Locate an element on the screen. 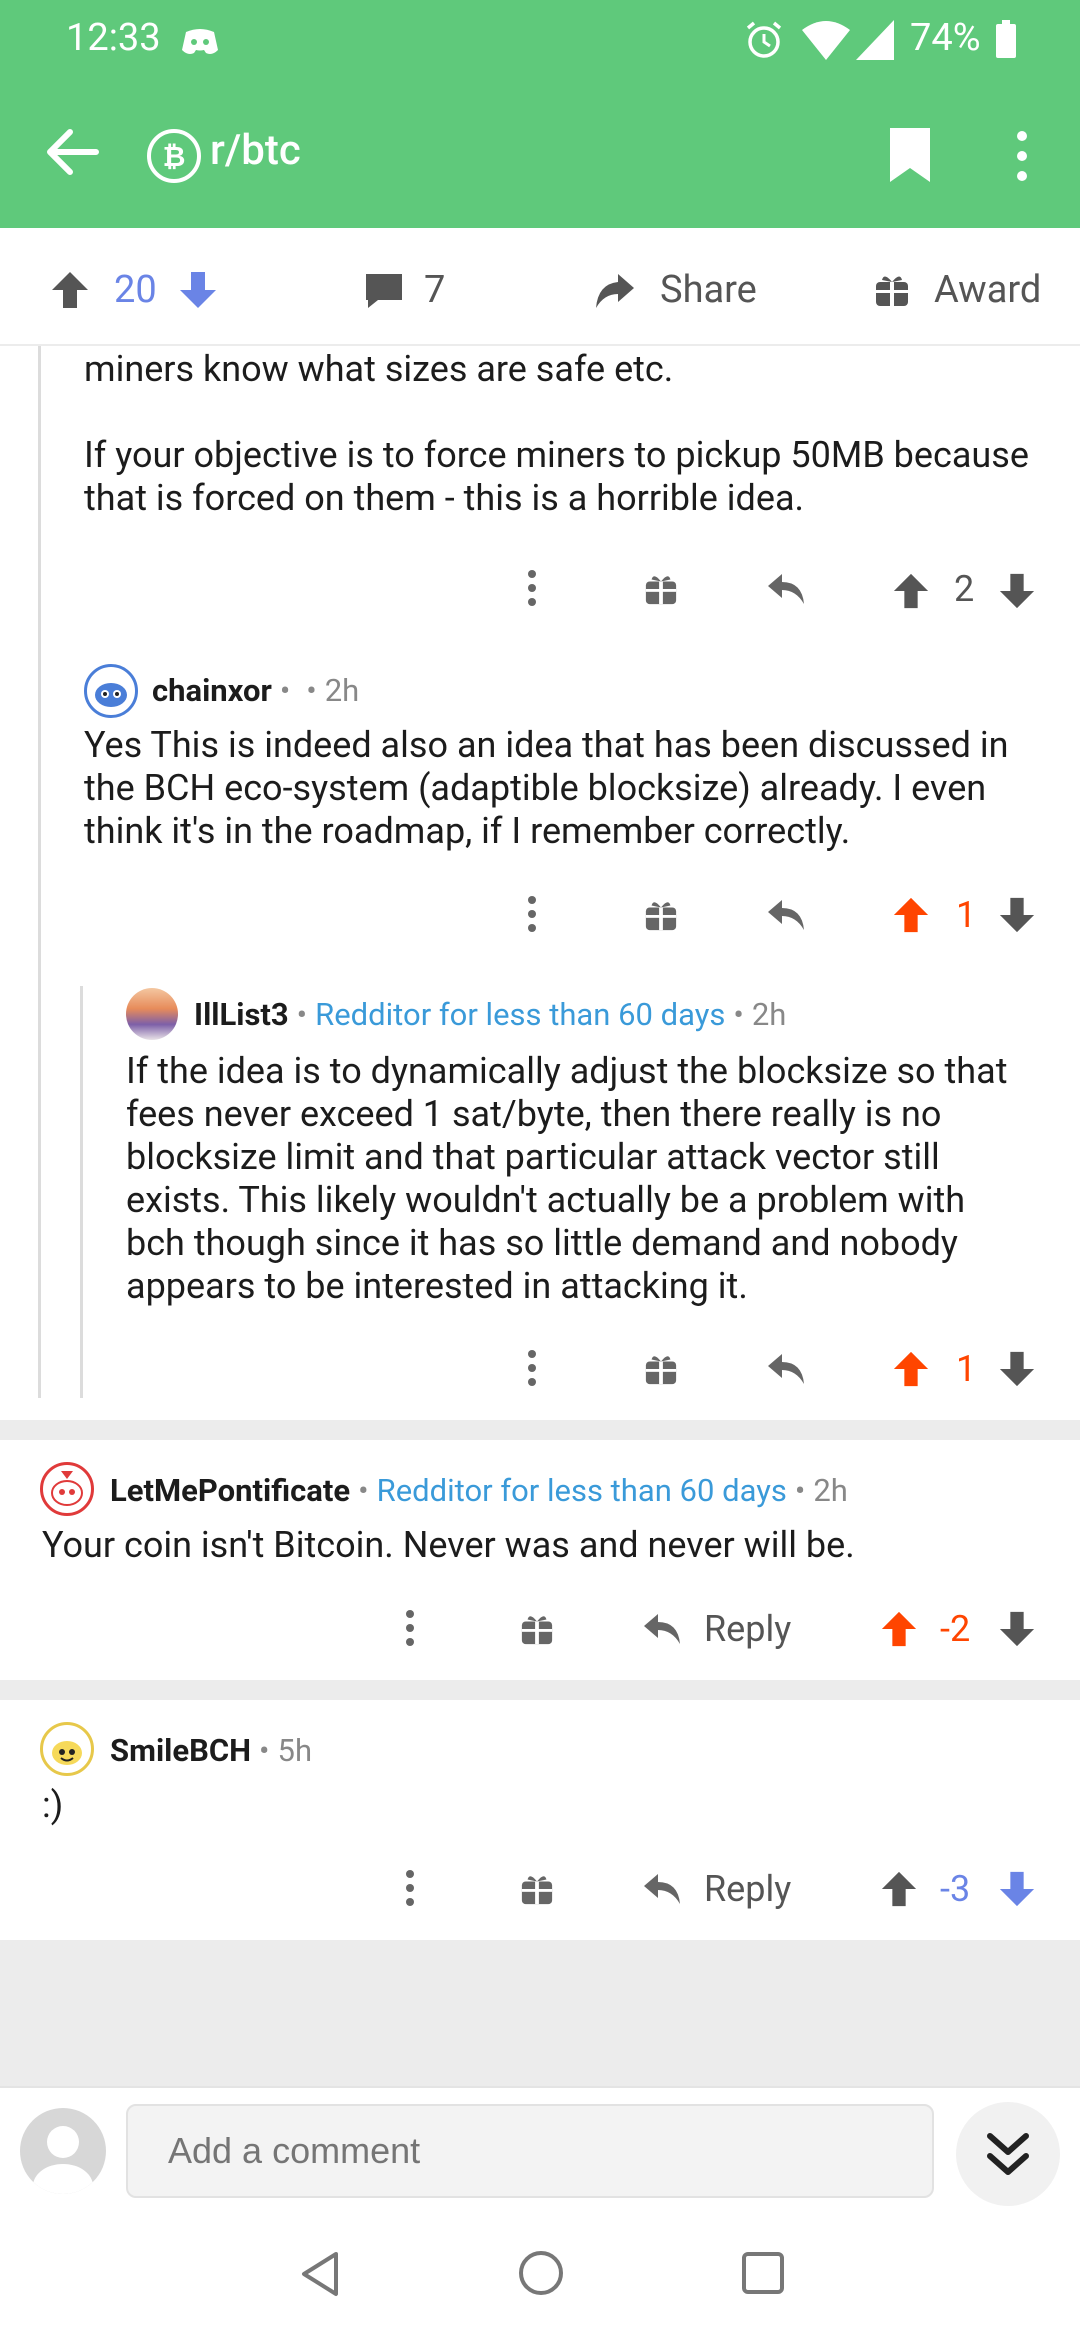 Image resolution: width=1080 pixels, height=2340 pixels. double-chevron-down-icon is located at coordinates (1008, 2154).